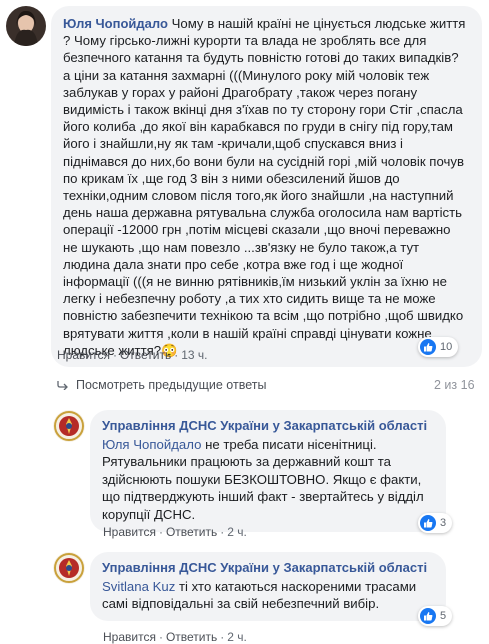 Image resolution: width=489 pixels, height=644 pixels. Describe the element at coordinates (171, 385) in the screenshot. I see `view-previous-label: Посмотреть предыдущие ответы` at that location.